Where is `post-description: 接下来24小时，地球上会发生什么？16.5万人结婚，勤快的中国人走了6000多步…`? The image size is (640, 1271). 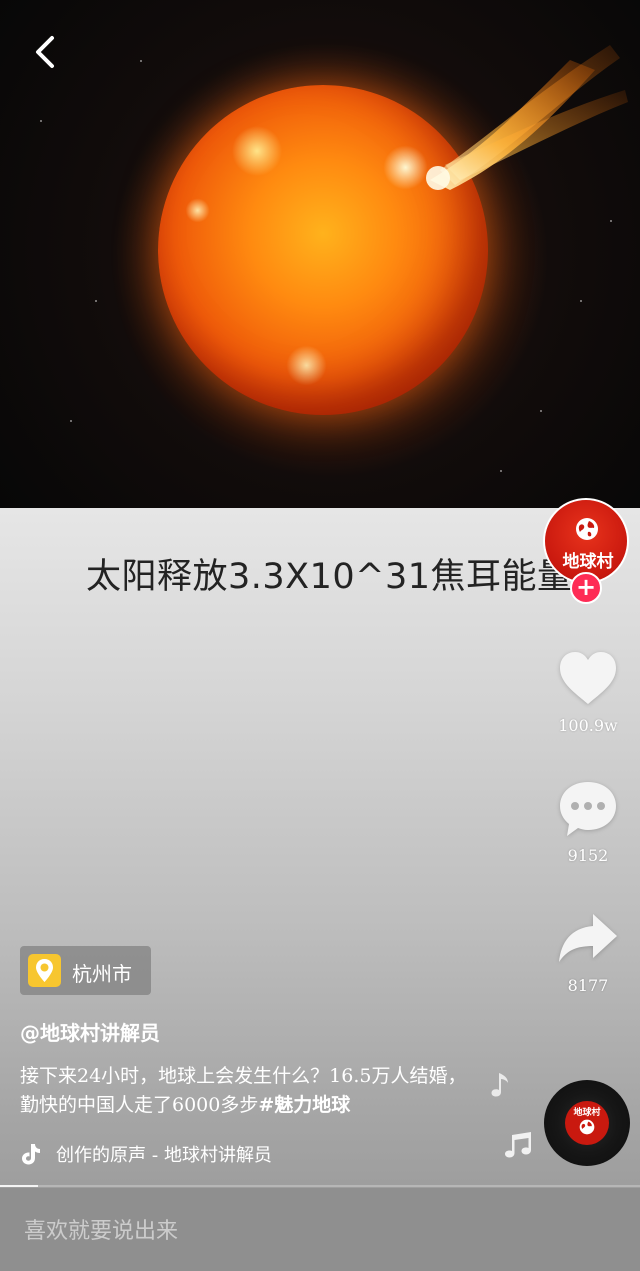
post-description: 接下来24小时，地球上会发生什么？16.5万人结婚，勤快的中国人走了6000多步… is located at coordinates (245, 1091).